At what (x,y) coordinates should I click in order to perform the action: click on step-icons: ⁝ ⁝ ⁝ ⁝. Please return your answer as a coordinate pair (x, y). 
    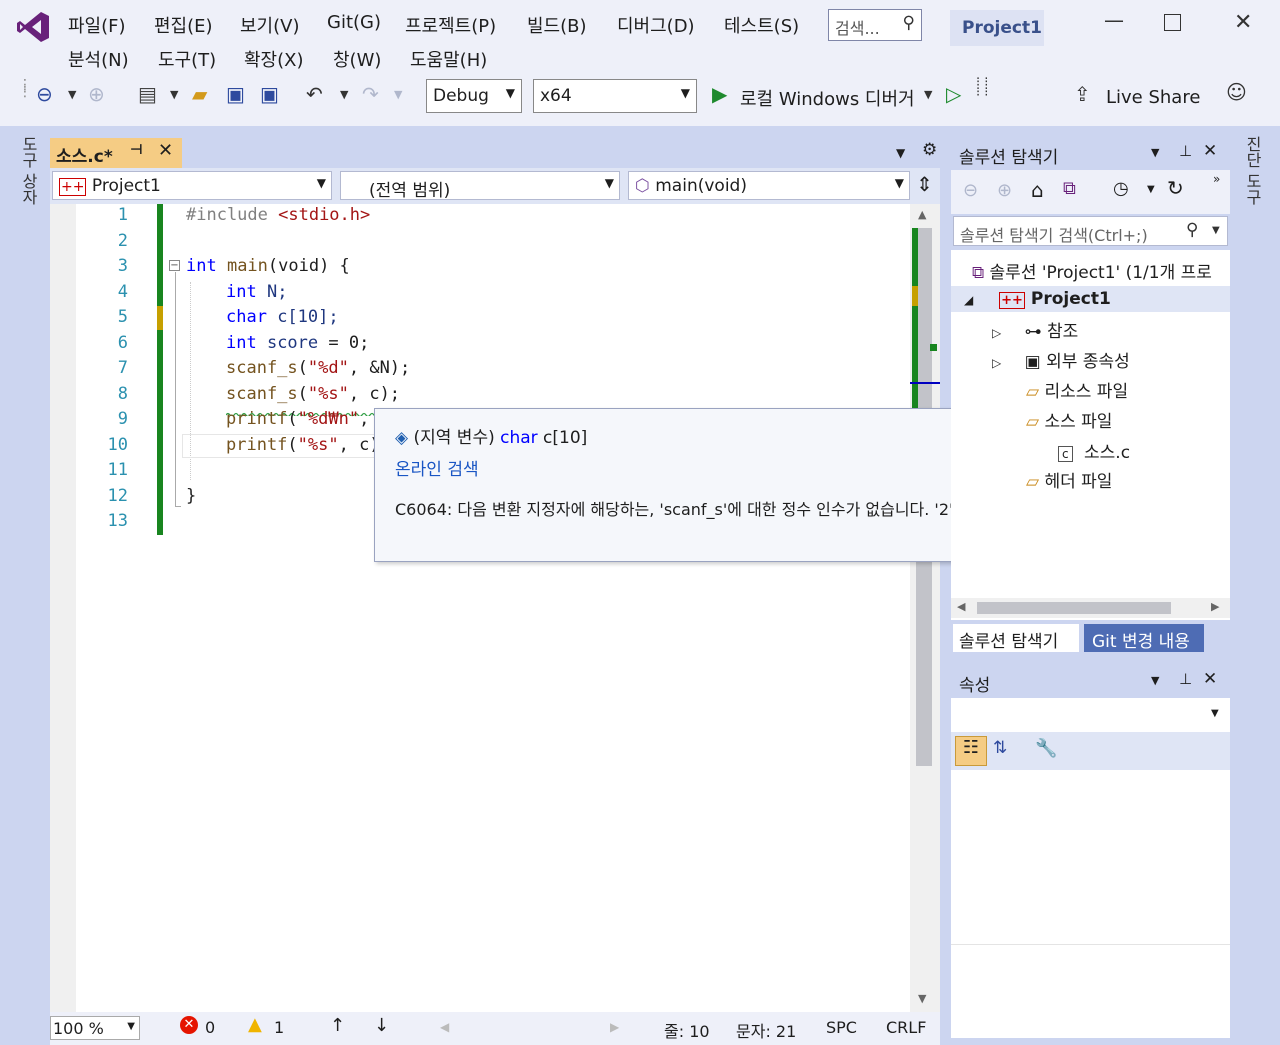
    Looking at the image, I should click on (982, 87).